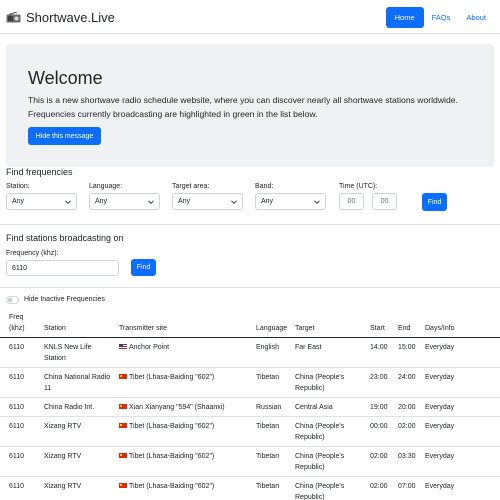 The image size is (500, 500). I want to click on nav-home: Home, so click(404, 17).